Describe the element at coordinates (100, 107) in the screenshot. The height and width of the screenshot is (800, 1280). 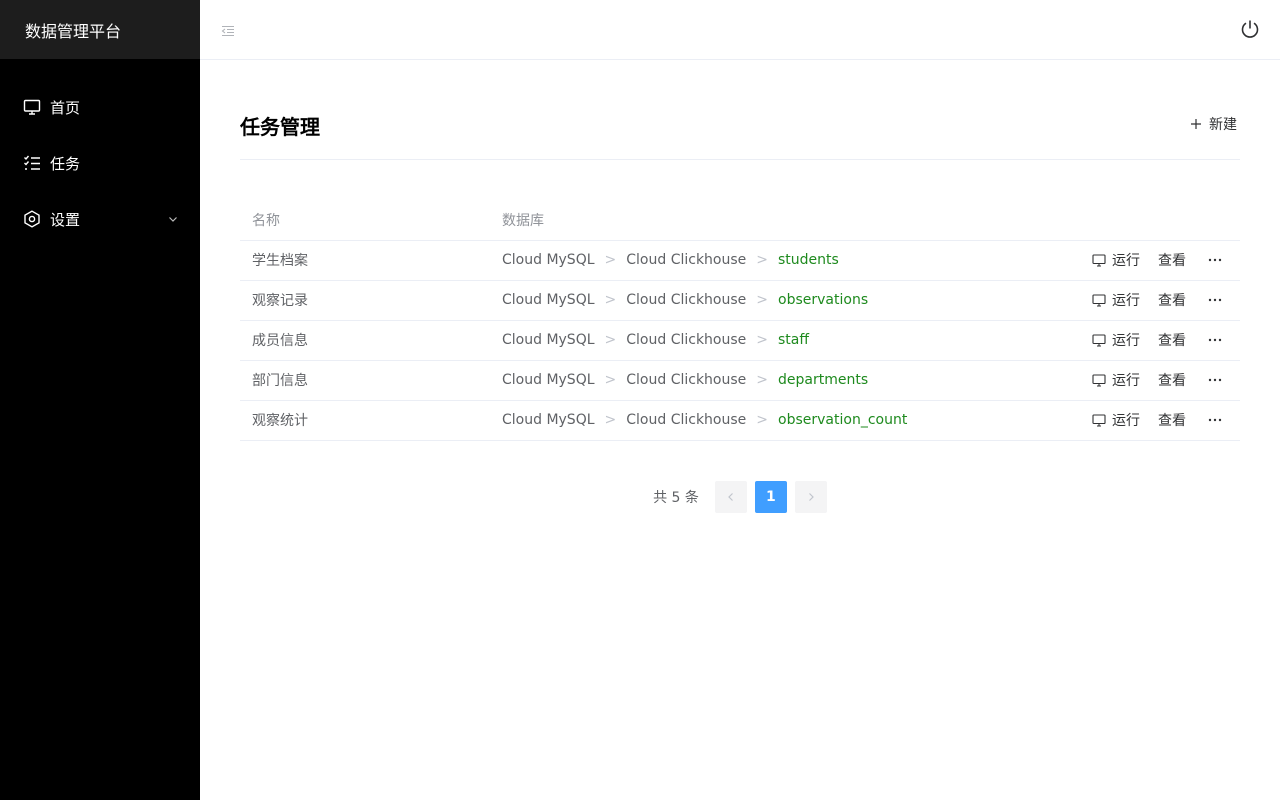
I see `sidebar-item-home: 首页` at that location.